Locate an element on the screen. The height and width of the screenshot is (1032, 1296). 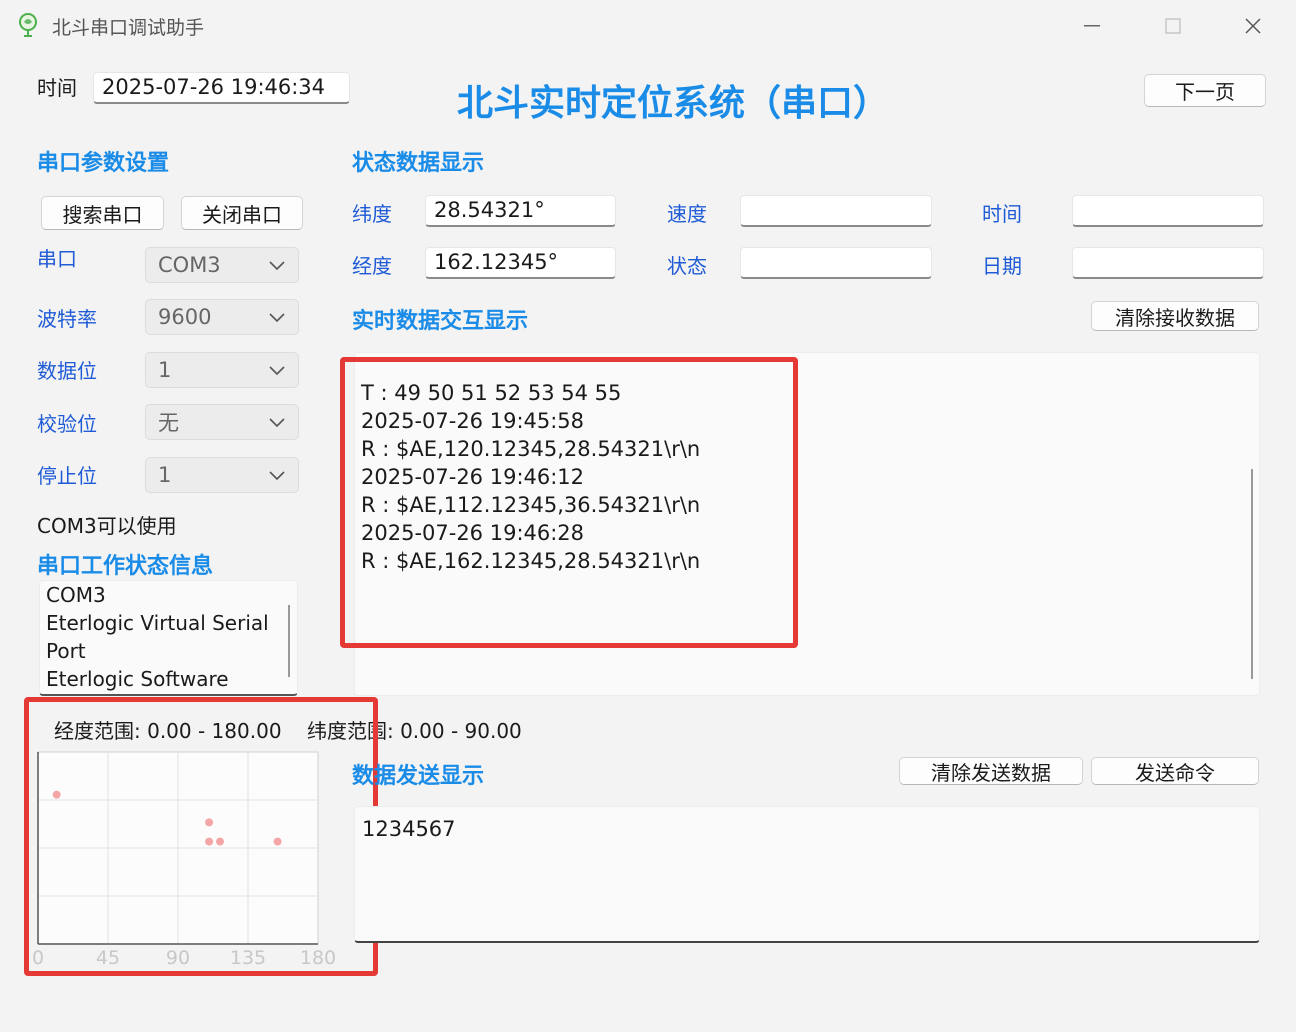
databits-select: 1 is located at coordinates (222, 370).